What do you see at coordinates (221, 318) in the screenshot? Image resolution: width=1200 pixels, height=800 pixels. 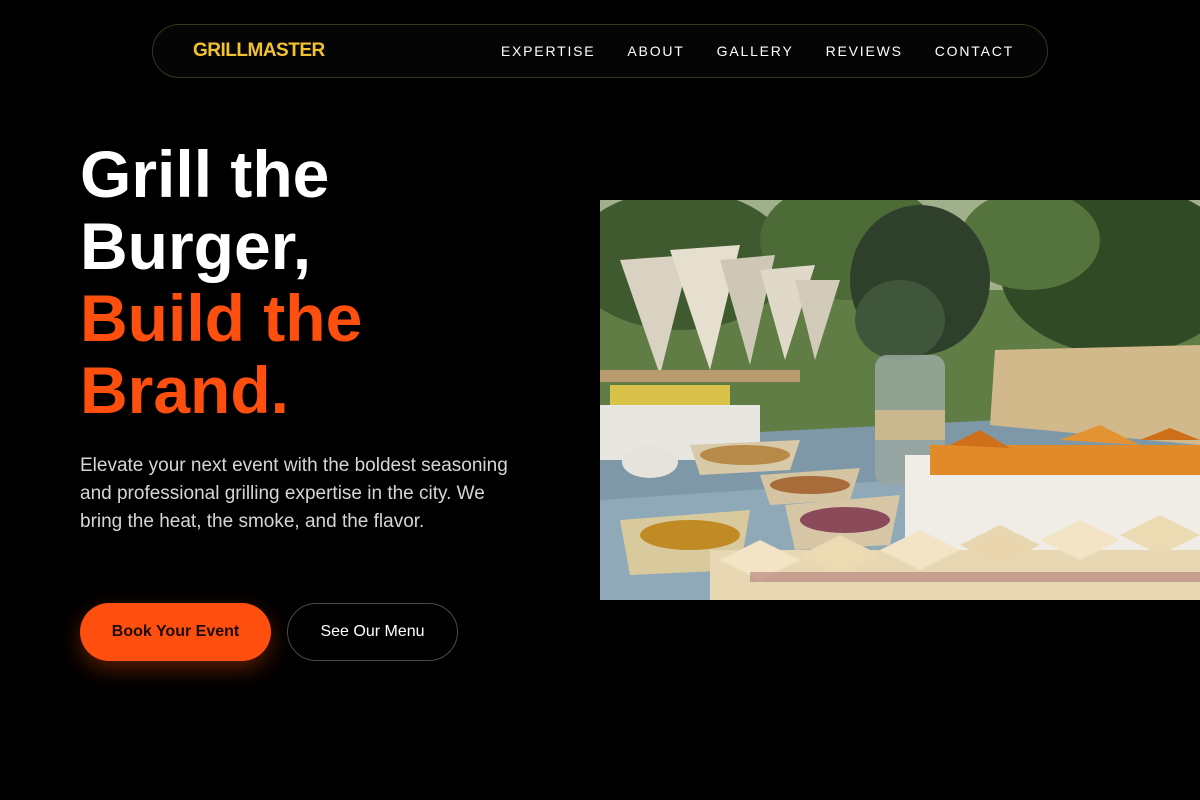 I see `hero-title-accent-line-1: Build the` at bounding box center [221, 318].